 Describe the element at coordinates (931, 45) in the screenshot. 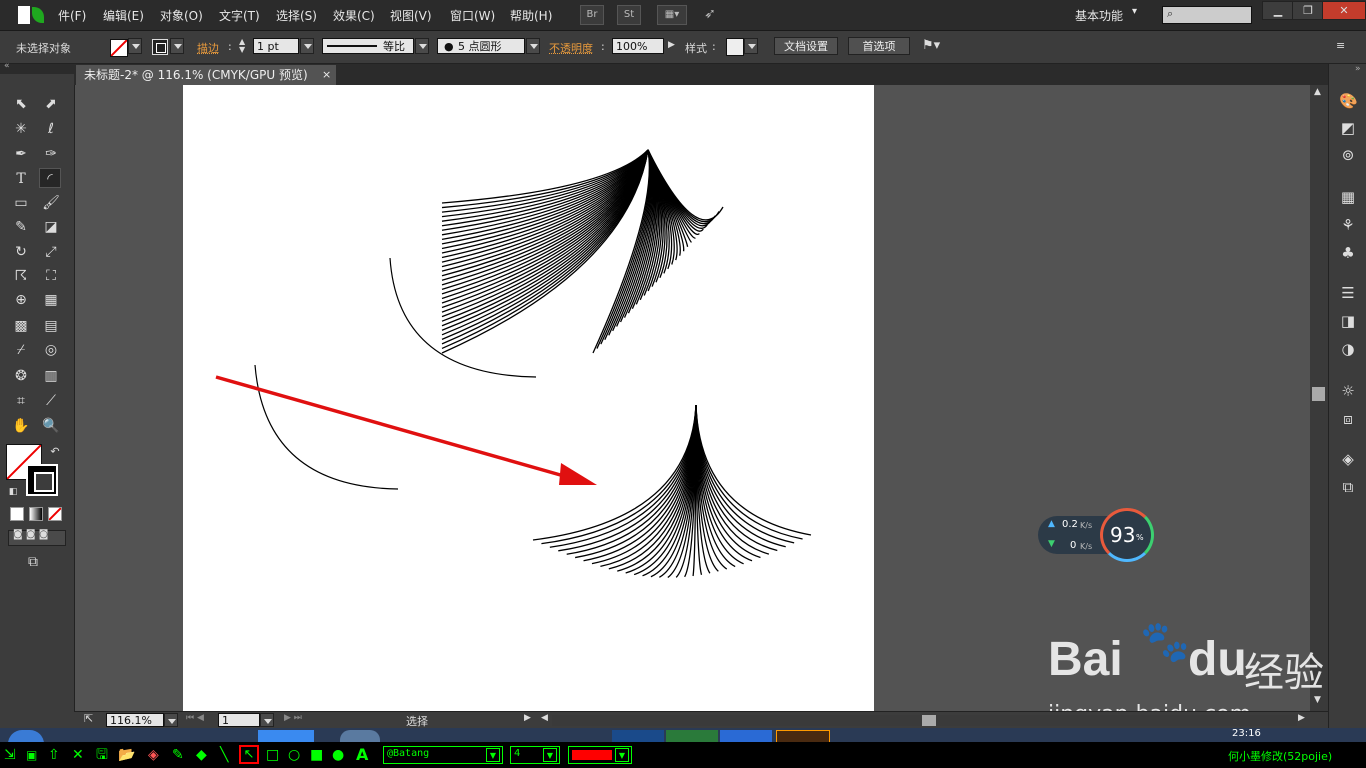

I see `align-options-icon: ⚑▾` at that location.